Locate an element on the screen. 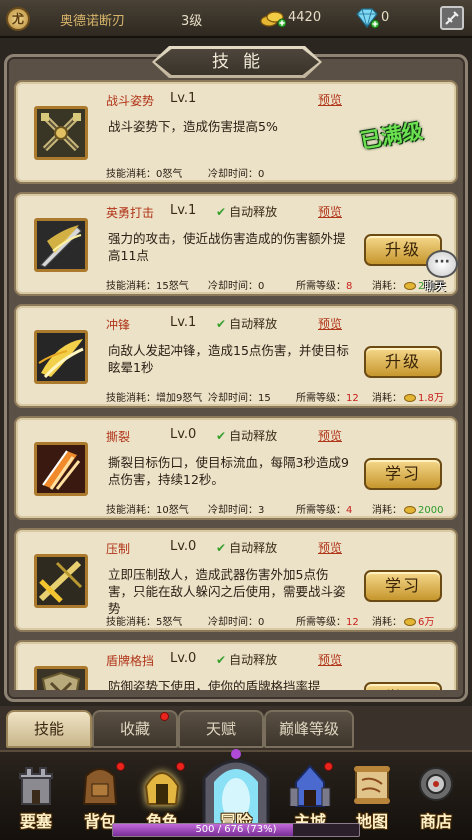 Image resolution: width=472 pixels, height=840 pixels. chat-icon: ··· is located at coordinates (442, 264).